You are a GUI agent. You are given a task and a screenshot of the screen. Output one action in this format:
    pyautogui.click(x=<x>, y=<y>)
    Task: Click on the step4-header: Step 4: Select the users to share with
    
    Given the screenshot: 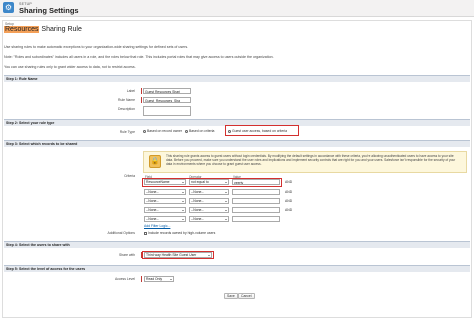 What is the action you would take?
    pyautogui.click(x=237, y=244)
    